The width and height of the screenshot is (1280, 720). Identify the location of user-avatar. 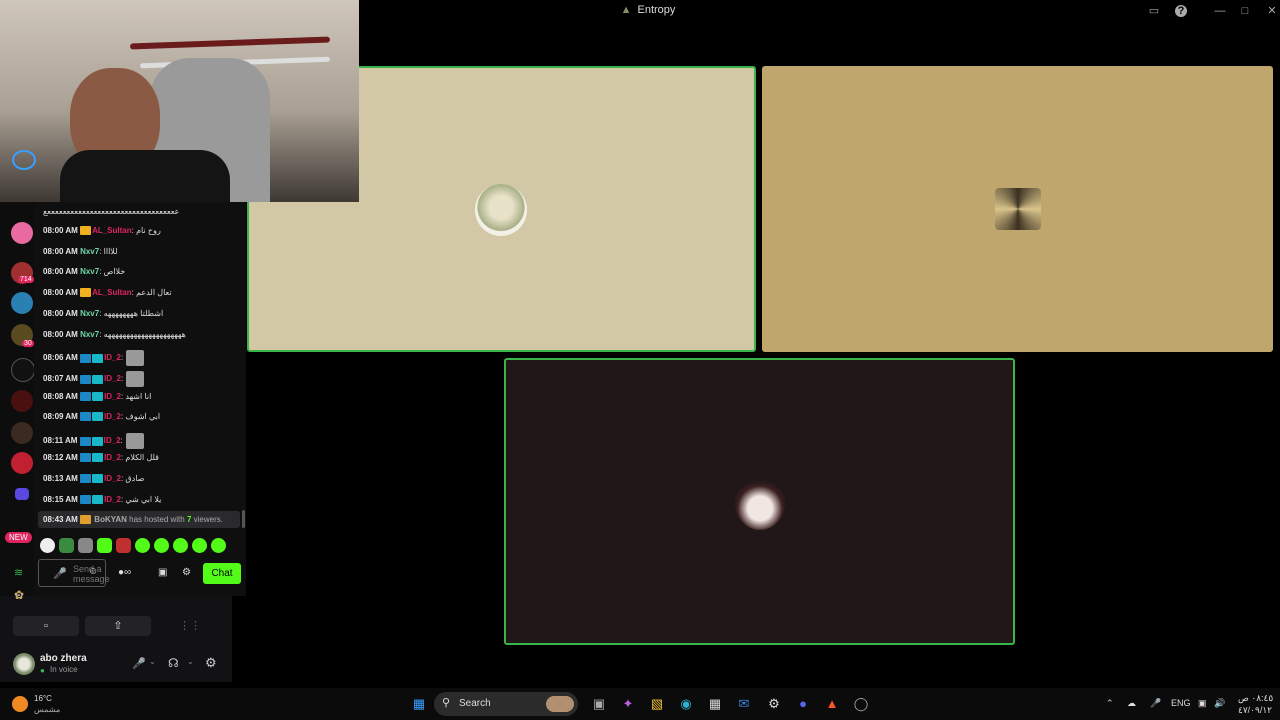
(24, 664).